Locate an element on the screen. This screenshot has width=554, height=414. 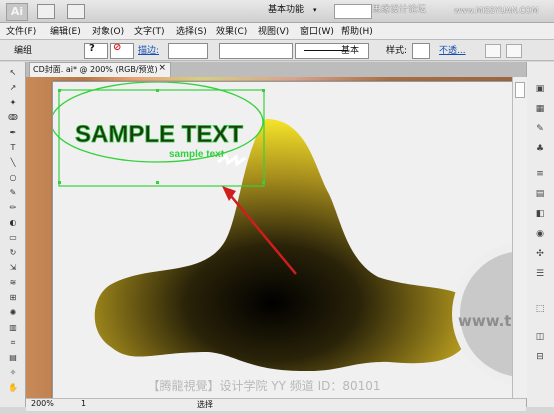
stroke-weight-field is located at coordinates (188, 51).